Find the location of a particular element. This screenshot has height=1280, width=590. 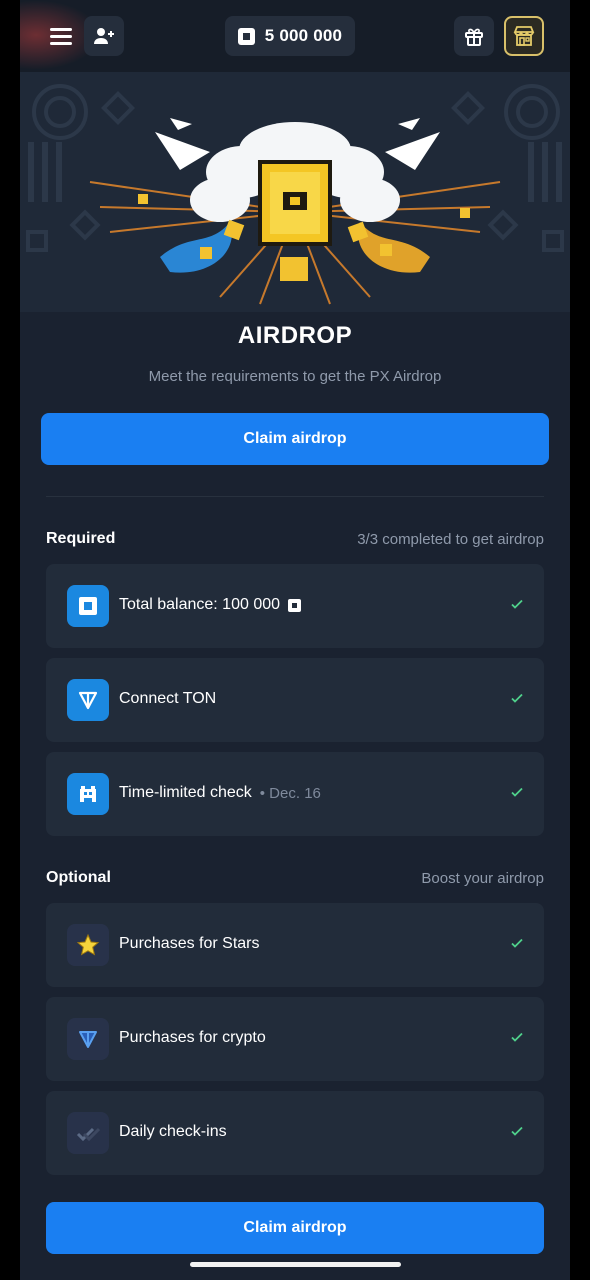

shop-button is located at coordinates (524, 36).